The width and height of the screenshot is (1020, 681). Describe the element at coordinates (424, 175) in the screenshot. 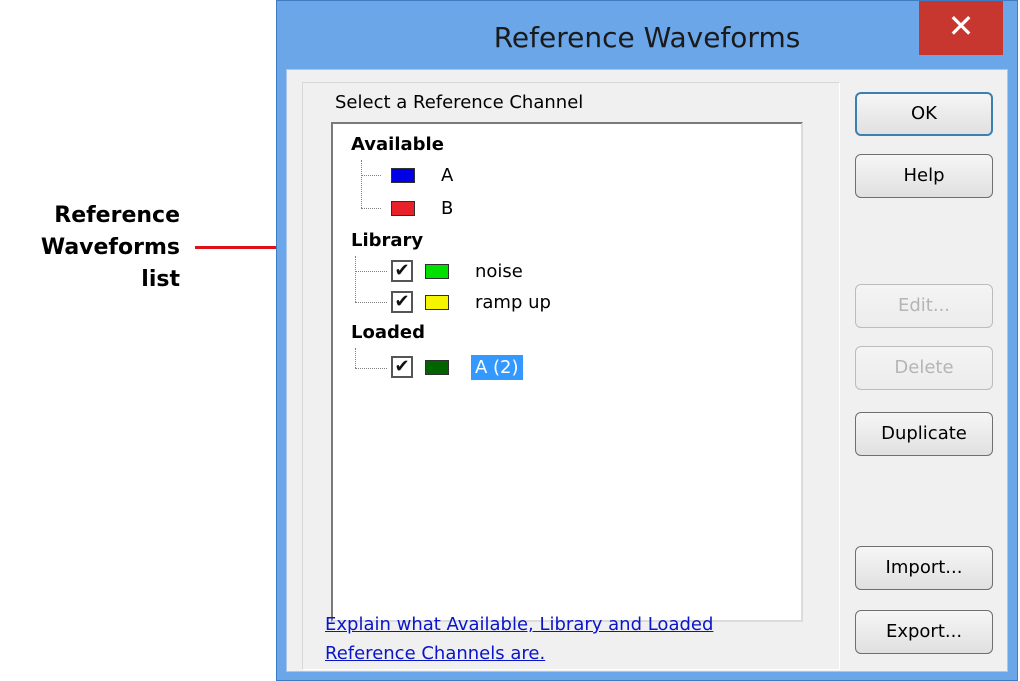

I see `tree-item-available-a: A` at that location.